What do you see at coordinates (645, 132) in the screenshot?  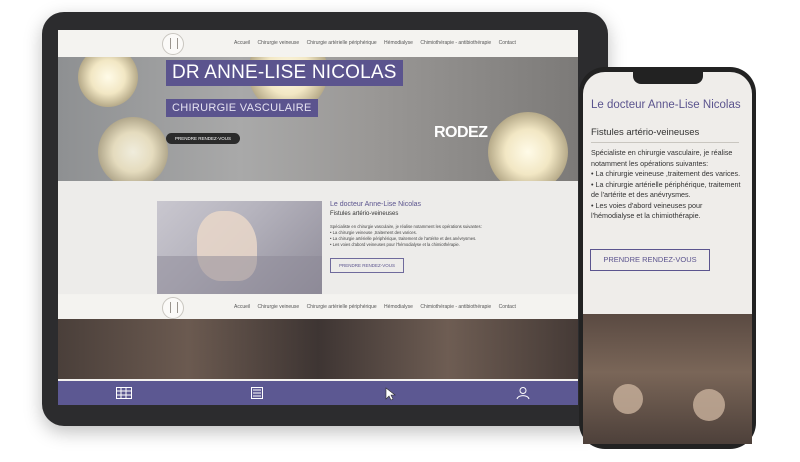 I see `phone-subtitle: Fistules artério-veineuses` at bounding box center [645, 132].